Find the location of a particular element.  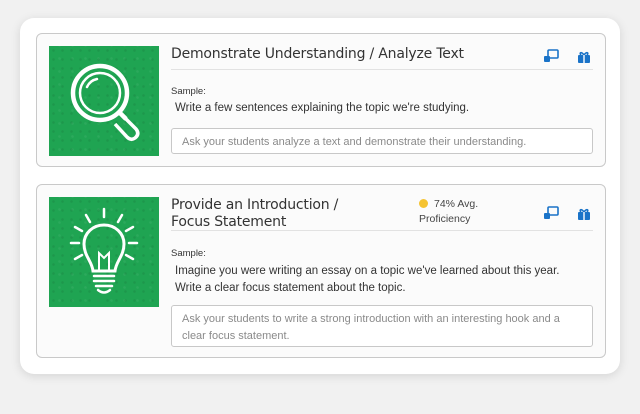

card-title: Demonstrate Understanding / Analyze Text is located at coordinates (317, 54).